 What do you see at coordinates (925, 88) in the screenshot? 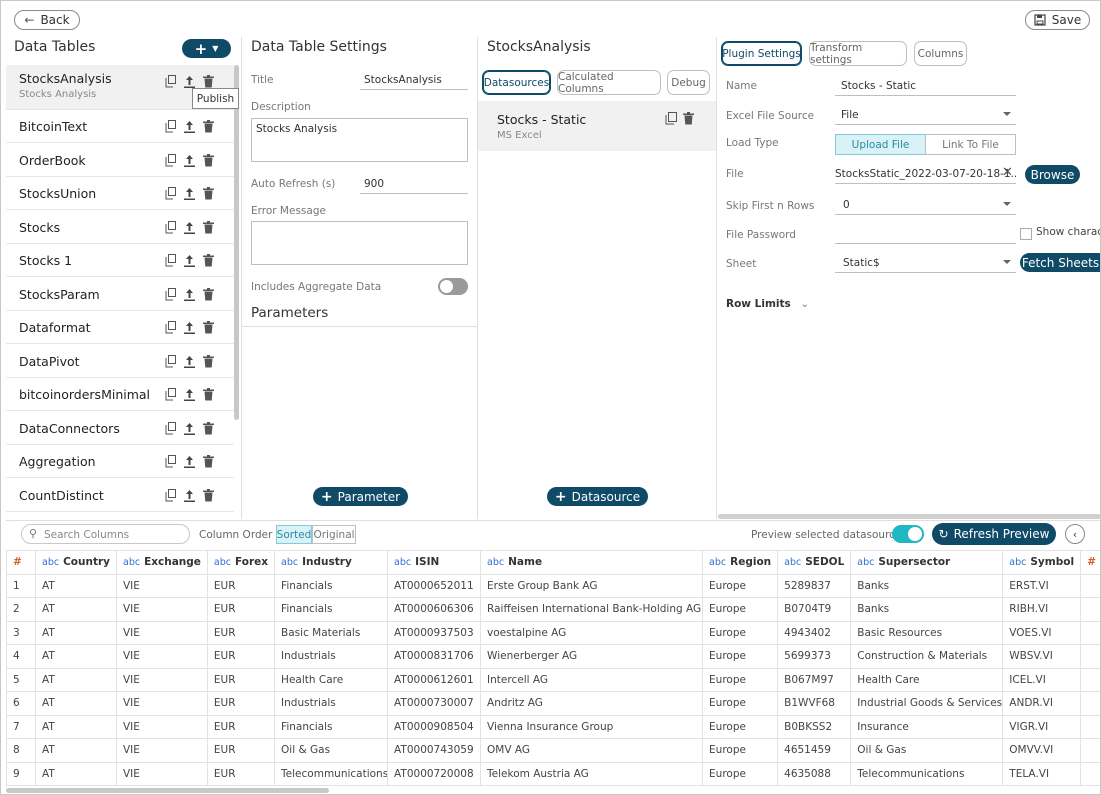
I see `name-input: Stocks - Static` at bounding box center [925, 88].